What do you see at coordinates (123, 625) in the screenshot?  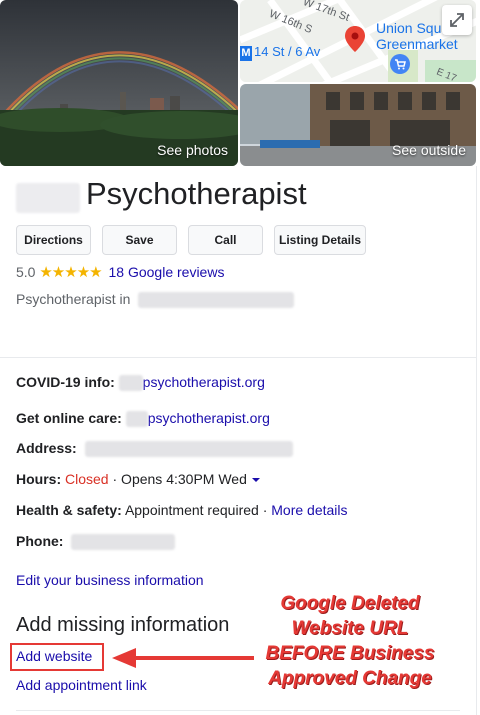 I see `missing-info-heading: Add missing information` at bounding box center [123, 625].